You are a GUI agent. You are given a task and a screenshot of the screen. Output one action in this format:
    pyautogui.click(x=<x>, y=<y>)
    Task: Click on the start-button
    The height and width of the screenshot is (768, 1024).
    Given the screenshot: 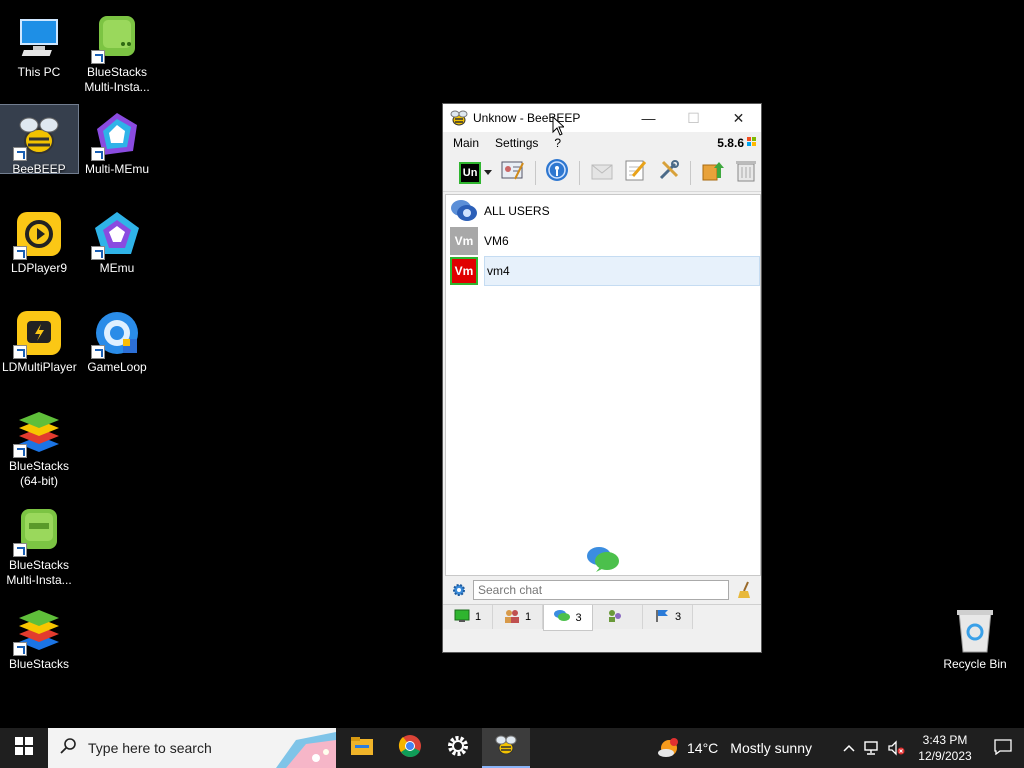 What is the action you would take?
    pyautogui.click(x=24, y=748)
    